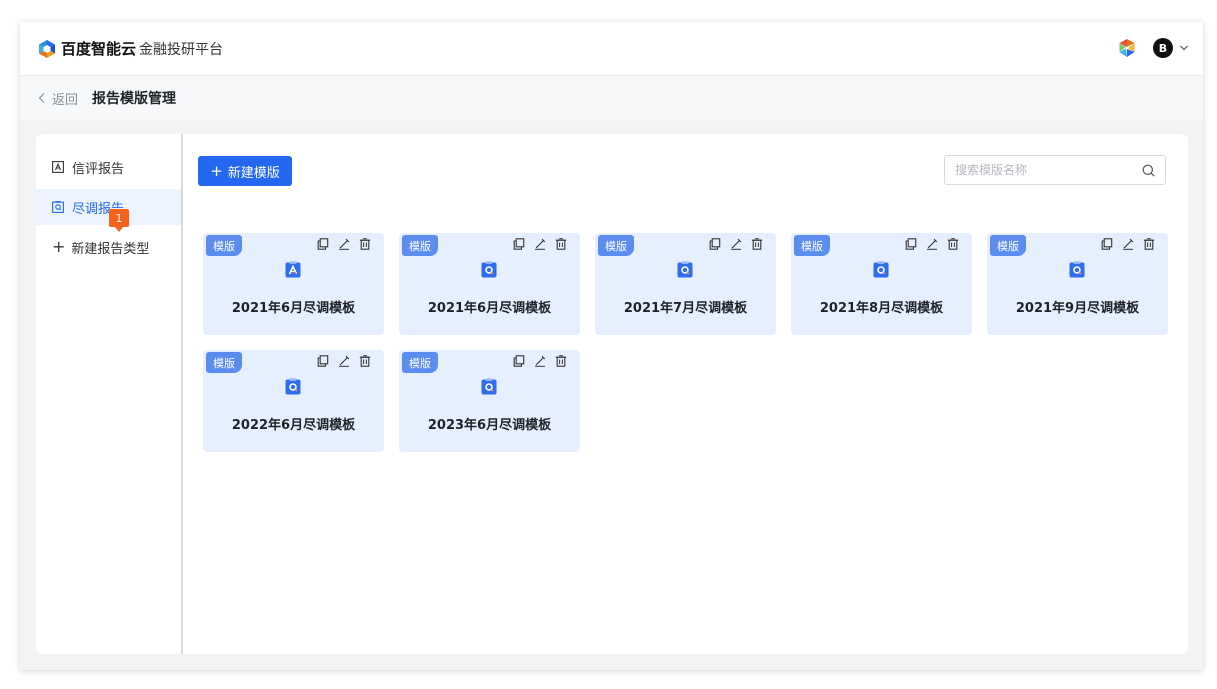 This screenshot has width=1217, height=689. Describe the element at coordinates (134, 99) in the screenshot. I see `page-title: 报告模版管理` at that location.